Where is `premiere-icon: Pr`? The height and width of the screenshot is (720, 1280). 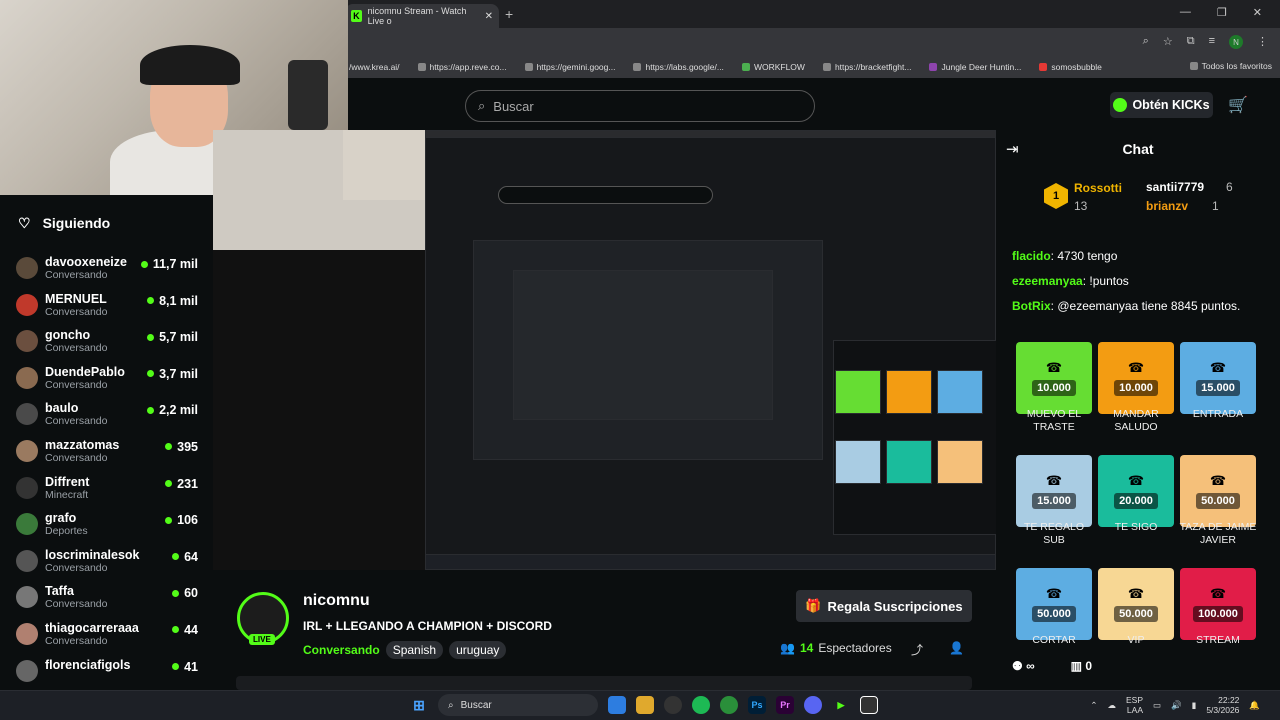 premiere-icon: Pr is located at coordinates (785, 705).